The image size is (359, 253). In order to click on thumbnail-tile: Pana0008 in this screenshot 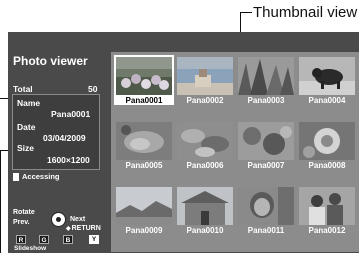, I will do `click(326, 145)`.